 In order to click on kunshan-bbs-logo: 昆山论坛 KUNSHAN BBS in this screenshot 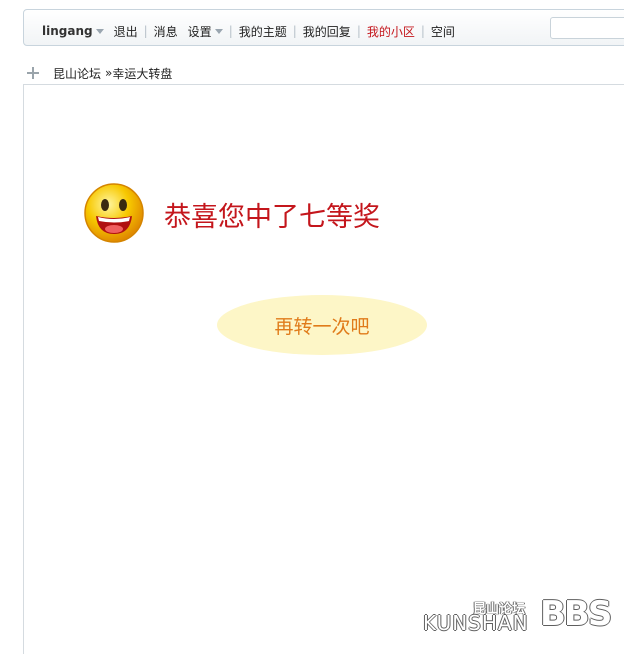, I will do `click(521, 615)`.